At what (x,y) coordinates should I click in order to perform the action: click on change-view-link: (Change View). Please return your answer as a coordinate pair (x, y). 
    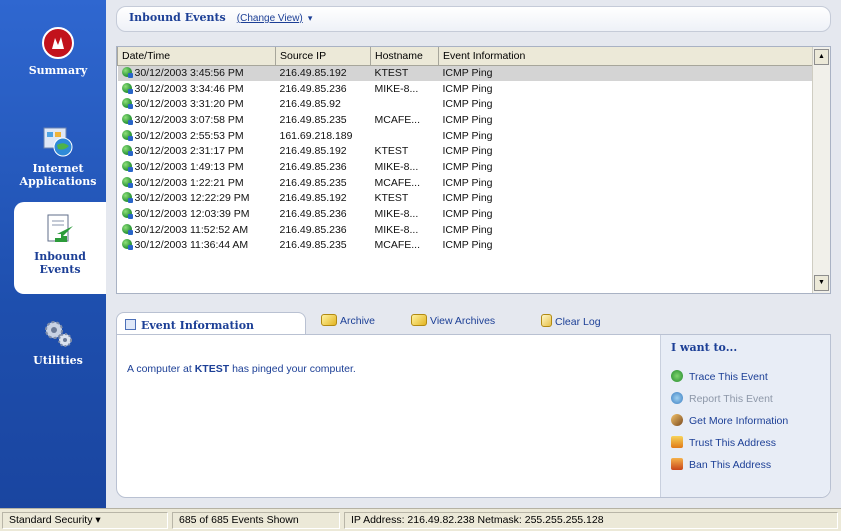
    Looking at the image, I should click on (270, 18).